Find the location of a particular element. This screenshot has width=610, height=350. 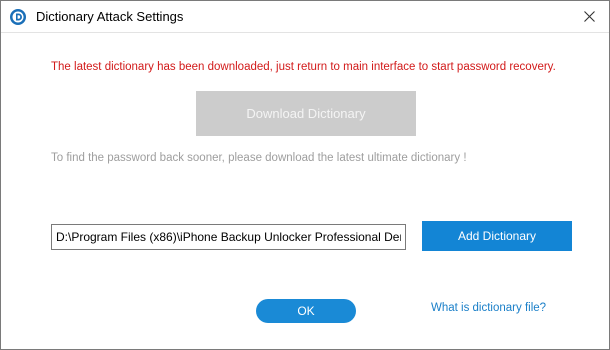

dictionary-path-input is located at coordinates (228, 237).